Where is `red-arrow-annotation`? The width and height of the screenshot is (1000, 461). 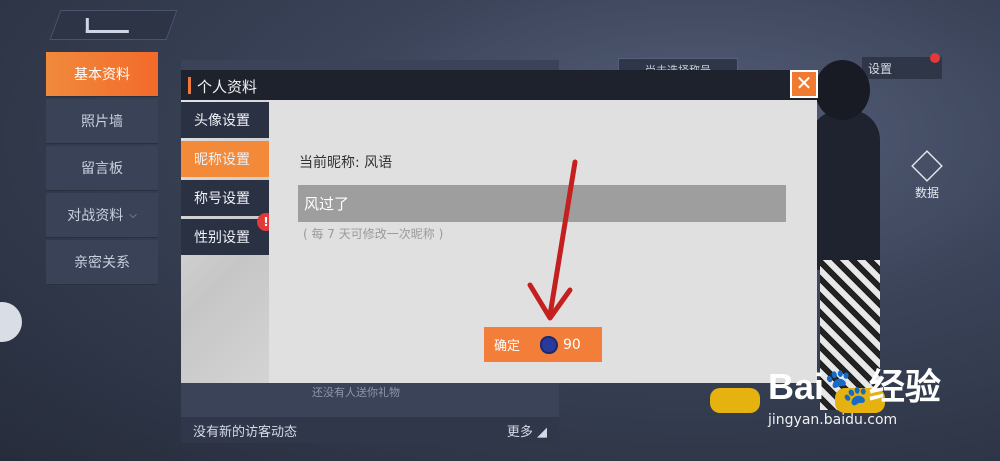
red-arrow-annotation is located at coordinates (552, 240).